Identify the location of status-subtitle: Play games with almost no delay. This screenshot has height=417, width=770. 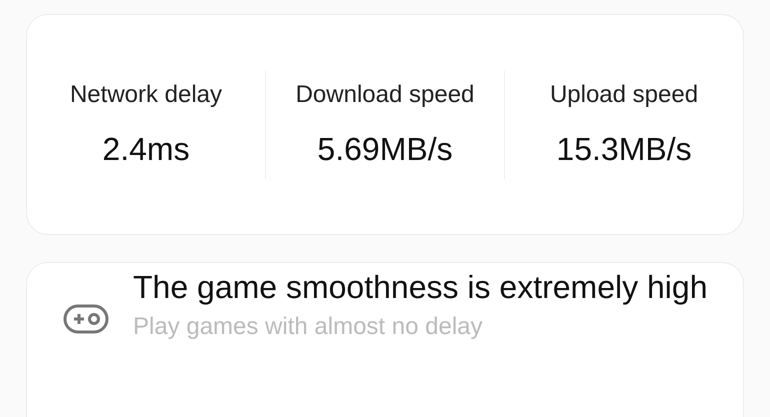
(308, 327).